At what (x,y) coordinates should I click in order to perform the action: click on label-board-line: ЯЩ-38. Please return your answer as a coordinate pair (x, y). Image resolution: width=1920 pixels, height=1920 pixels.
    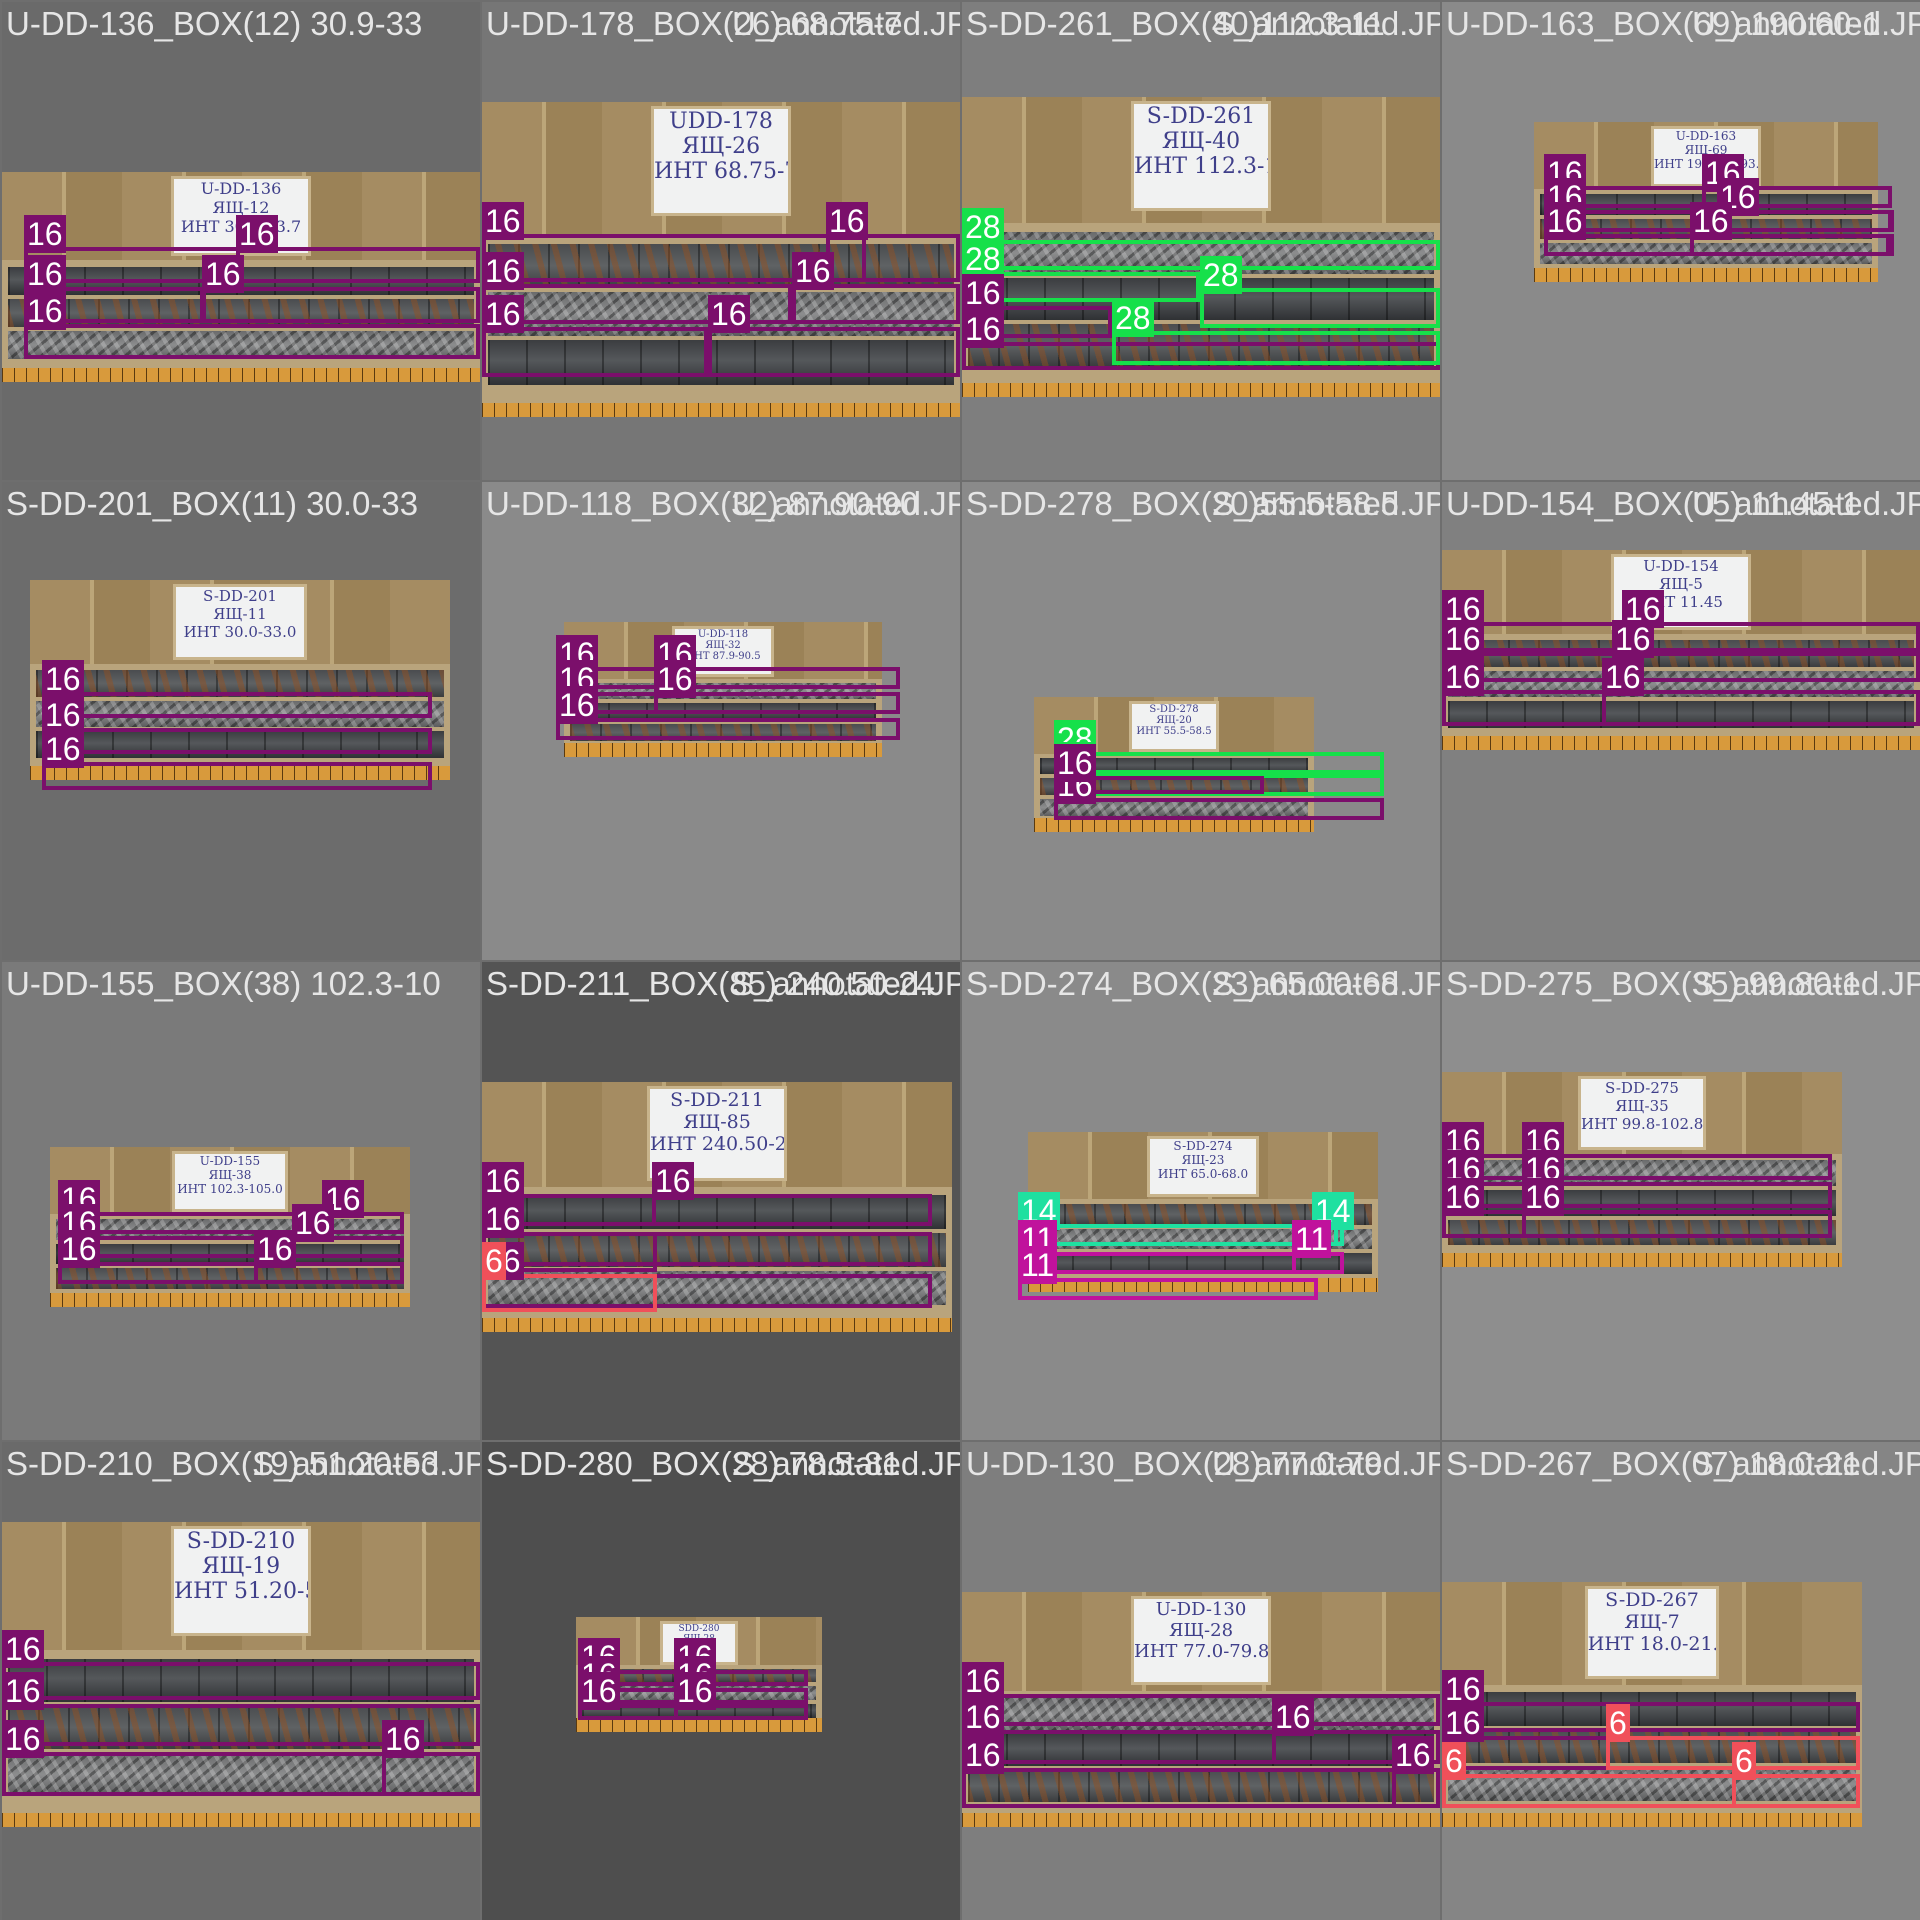
    Looking at the image, I should click on (230, 1175).